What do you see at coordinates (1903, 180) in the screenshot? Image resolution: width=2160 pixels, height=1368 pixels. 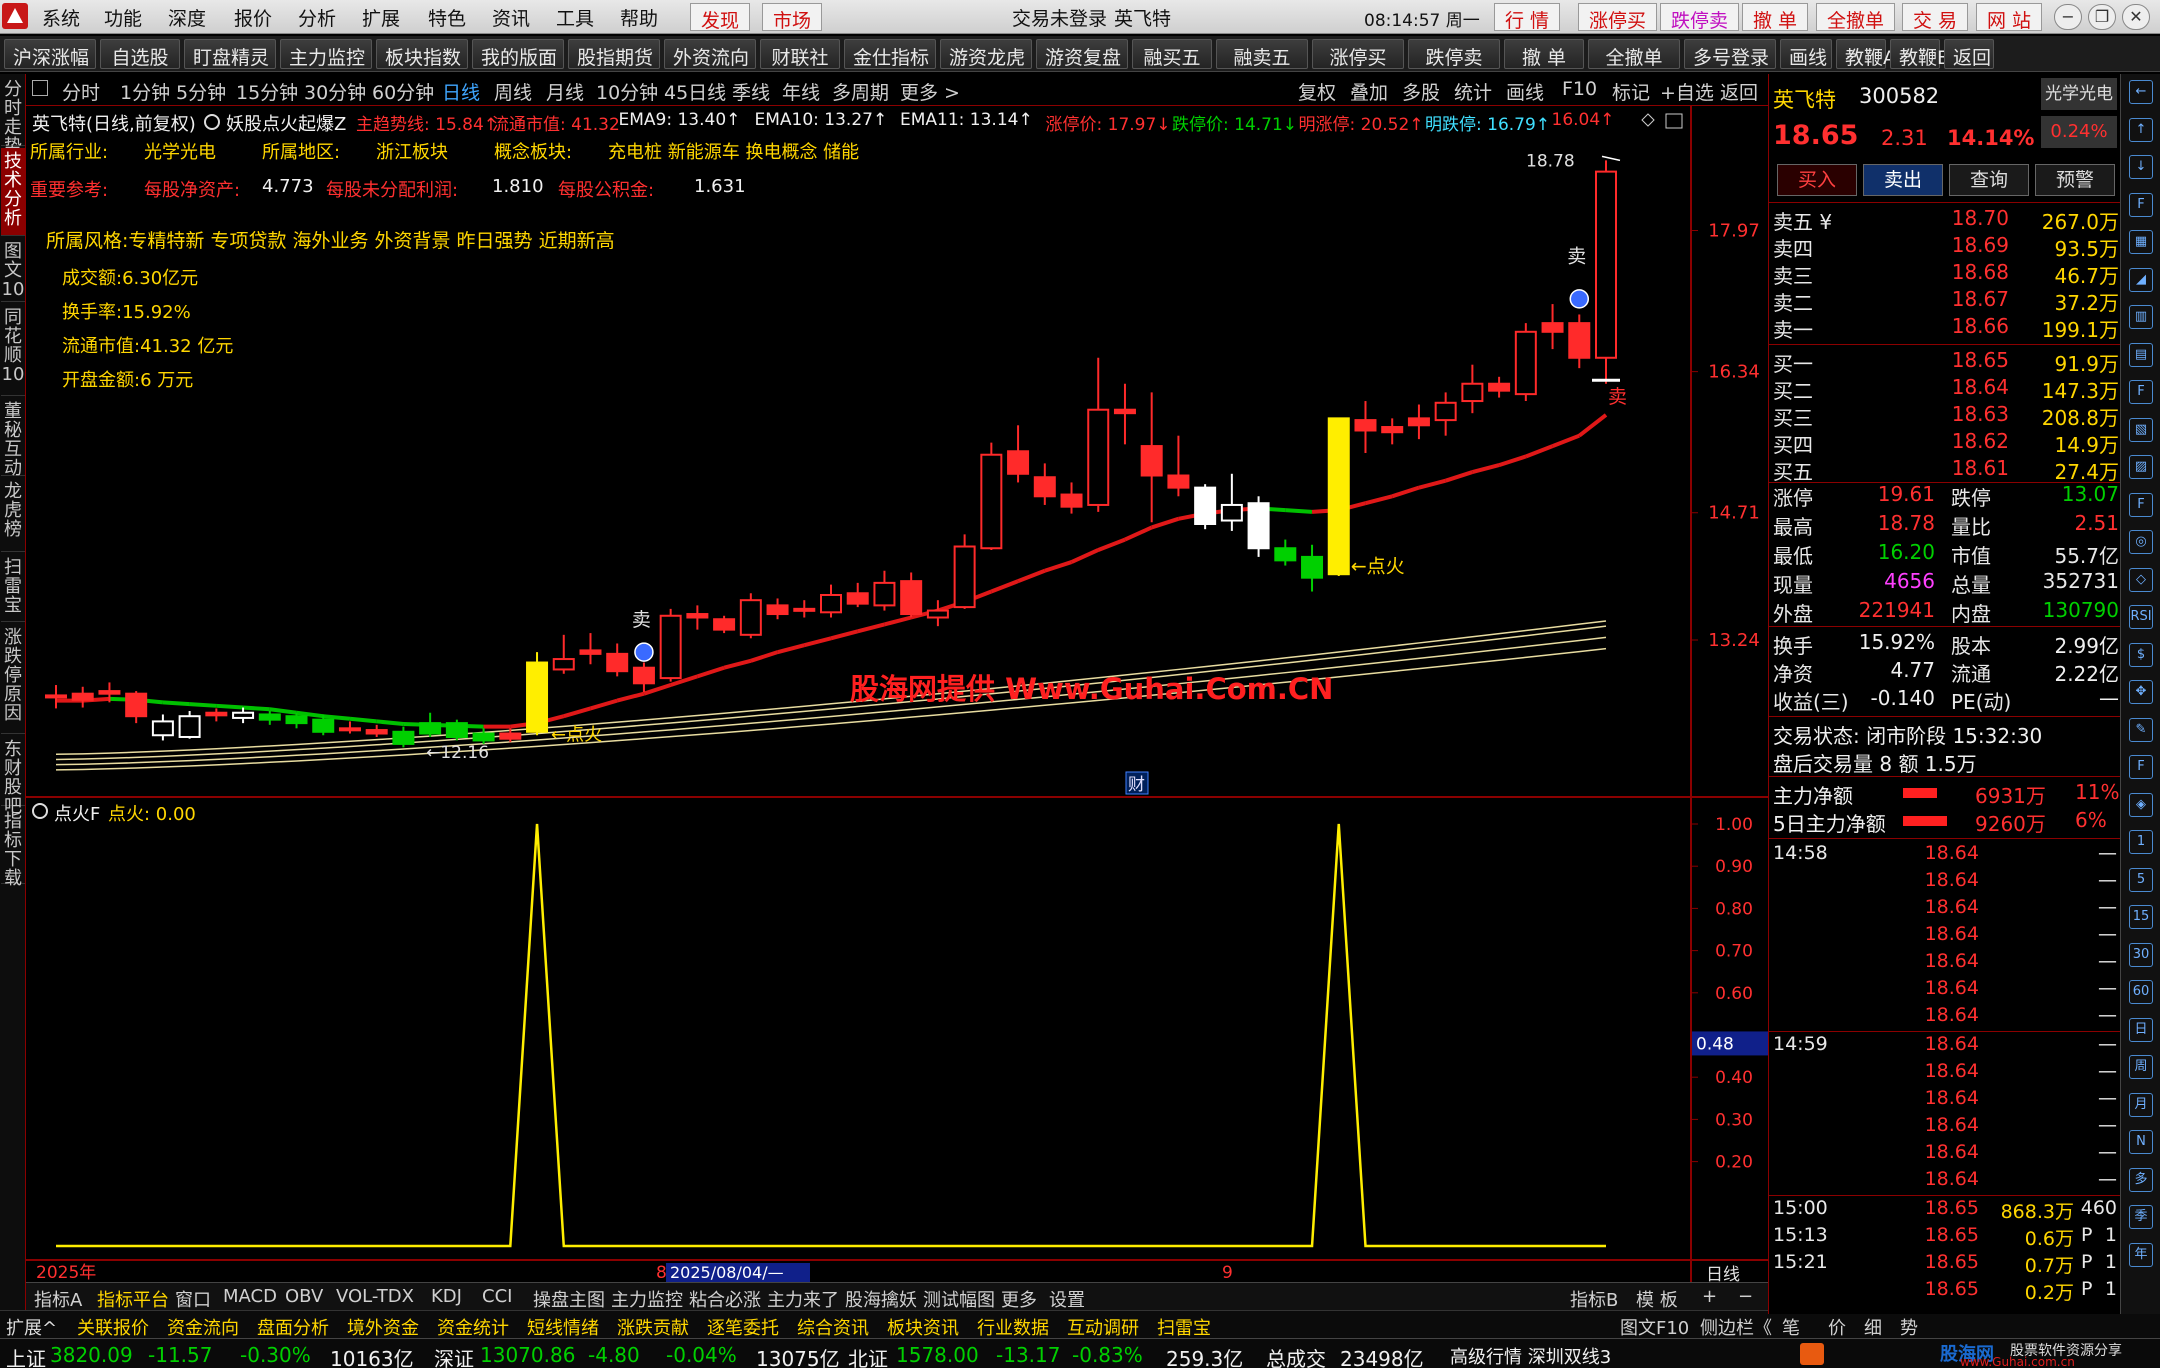 I see `sell-button: 卖出` at bounding box center [1903, 180].